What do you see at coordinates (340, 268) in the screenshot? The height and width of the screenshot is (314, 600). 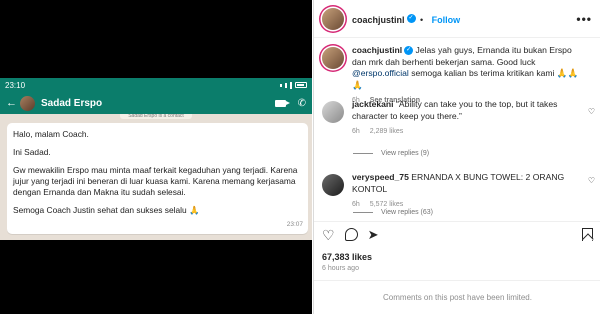 I see `post-time-ago: 6 hours ago` at bounding box center [340, 268].